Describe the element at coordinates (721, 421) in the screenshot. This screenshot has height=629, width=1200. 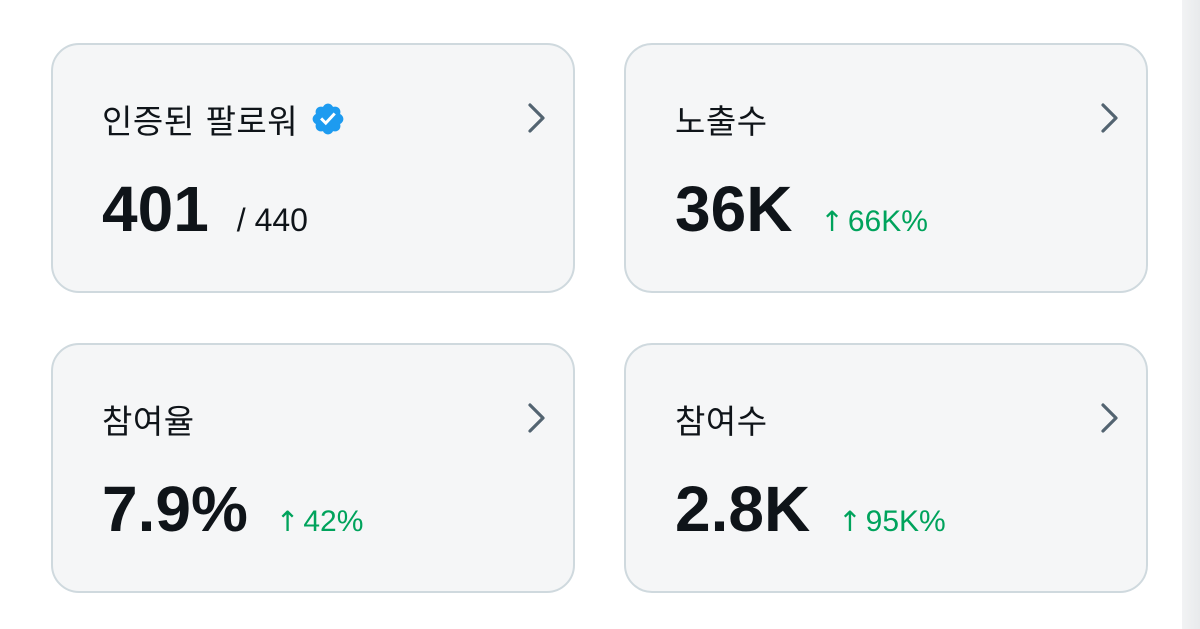
I see `card-title-label: 참여수` at that location.